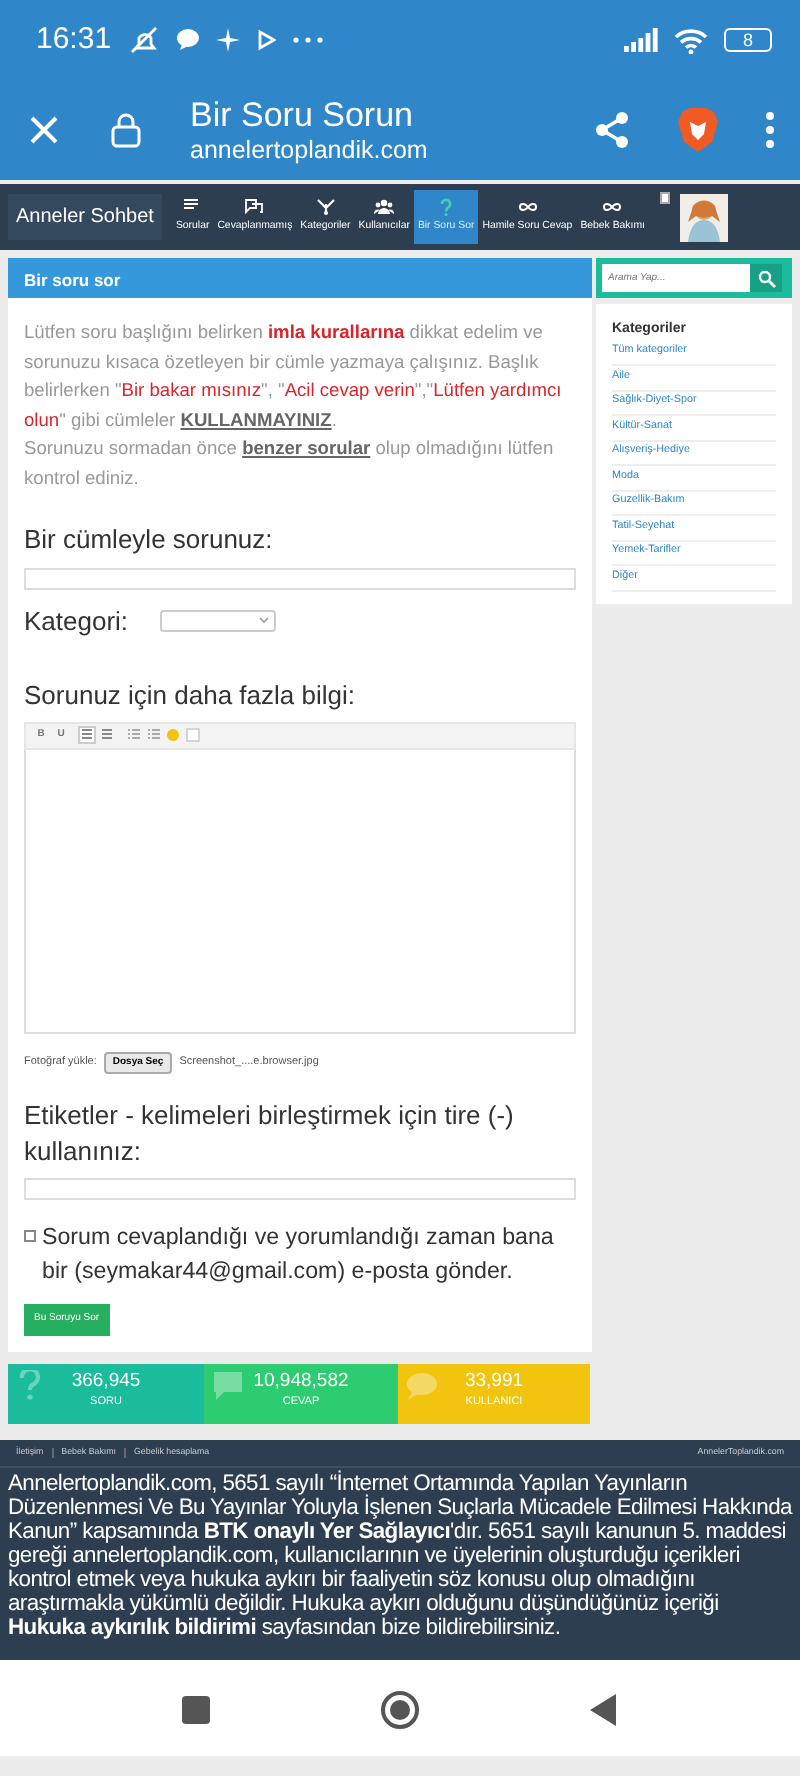  Describe the element at coordinates (446, 207) in the screenshot. I see `question-icon` at that location.